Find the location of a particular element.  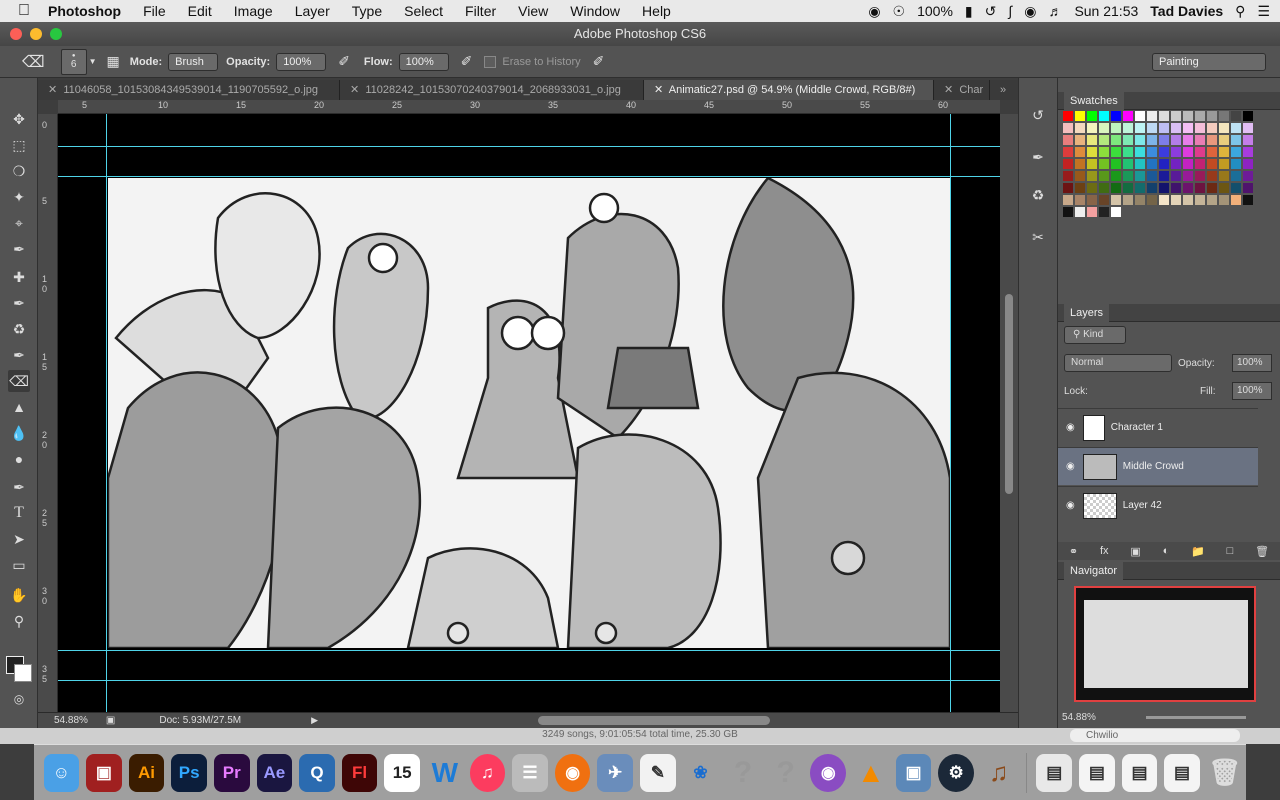

new-layer-icon: □ is located at coordinates (1230, 551).